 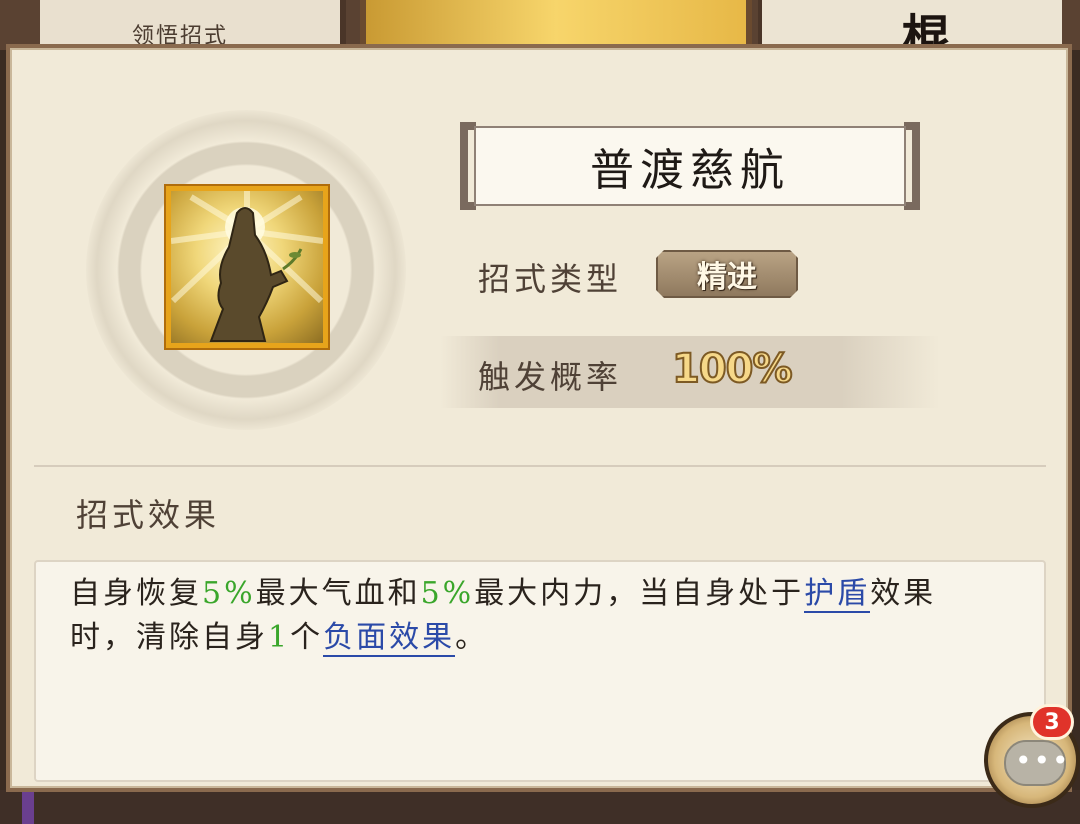 I want to click on background-tab-weapon: 棍, so click(x=910, y=33).